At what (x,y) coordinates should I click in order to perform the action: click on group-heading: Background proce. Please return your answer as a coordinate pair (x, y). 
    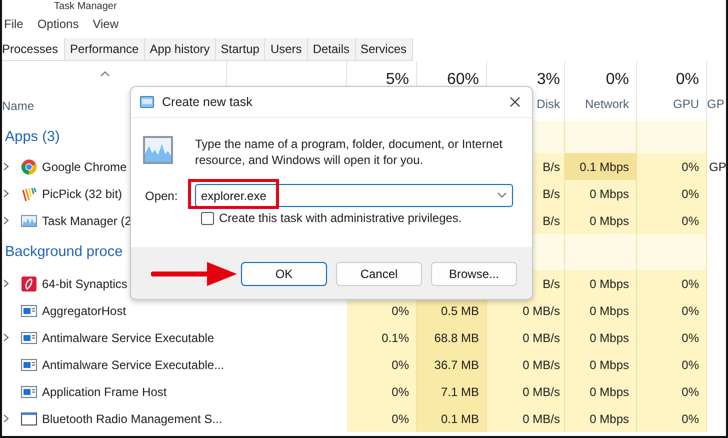
    Looking at the image, I should click on (63, 252).